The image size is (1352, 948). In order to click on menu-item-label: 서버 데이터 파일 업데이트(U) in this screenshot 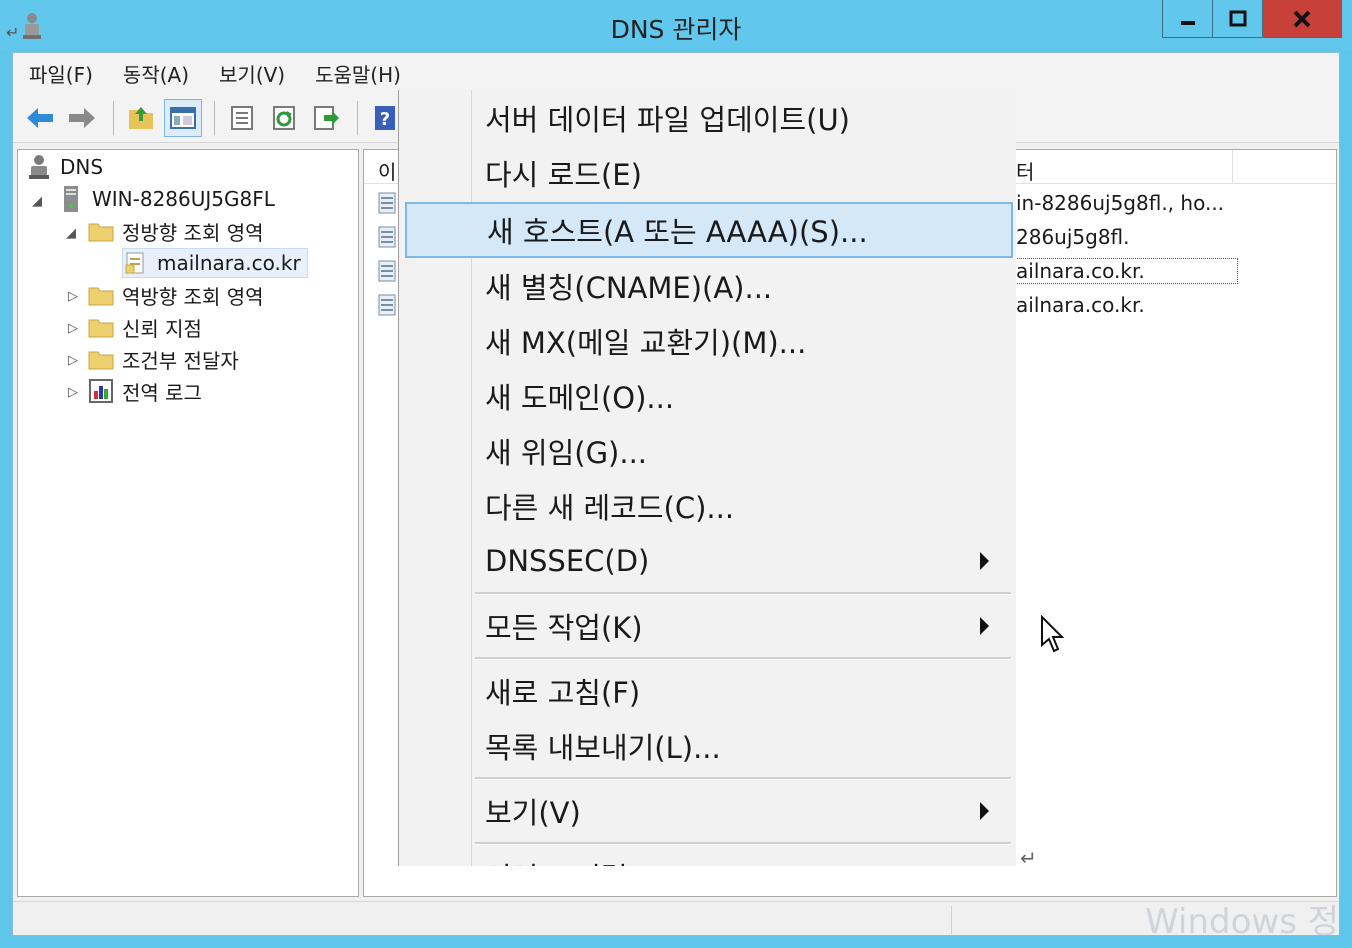, I will do `click(667, 120)`.